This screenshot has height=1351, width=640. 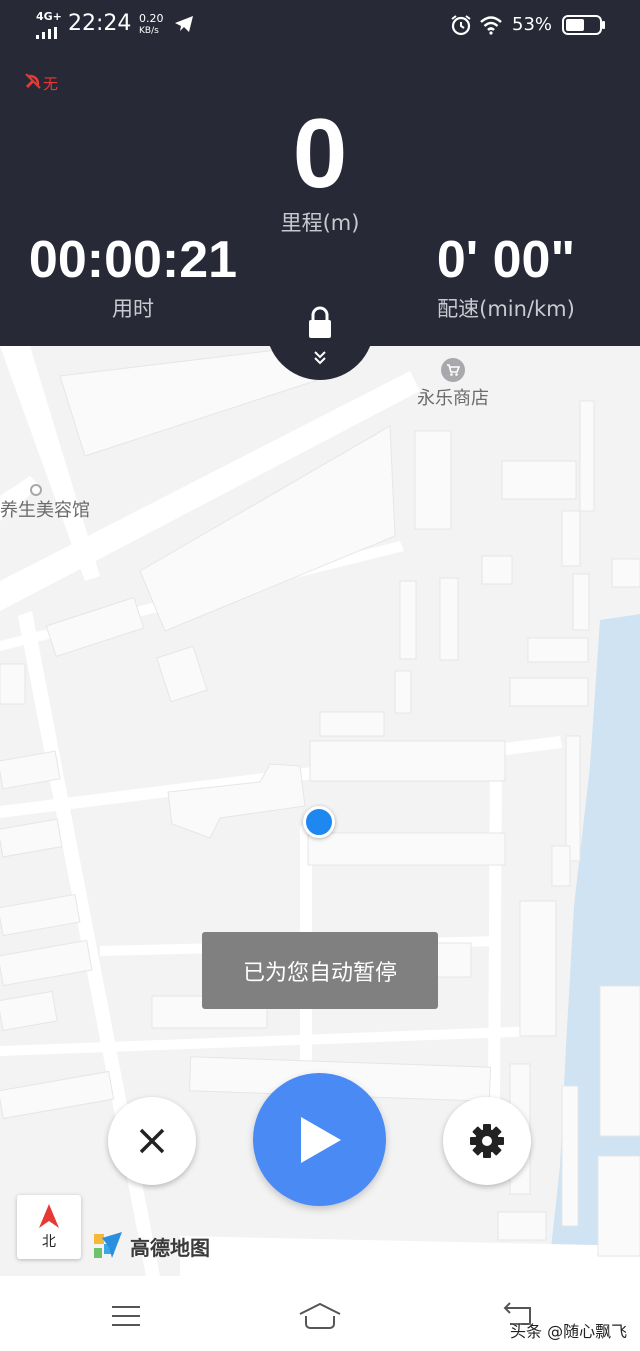 I want to click on gear-icon, so click(x=487, y=1141).